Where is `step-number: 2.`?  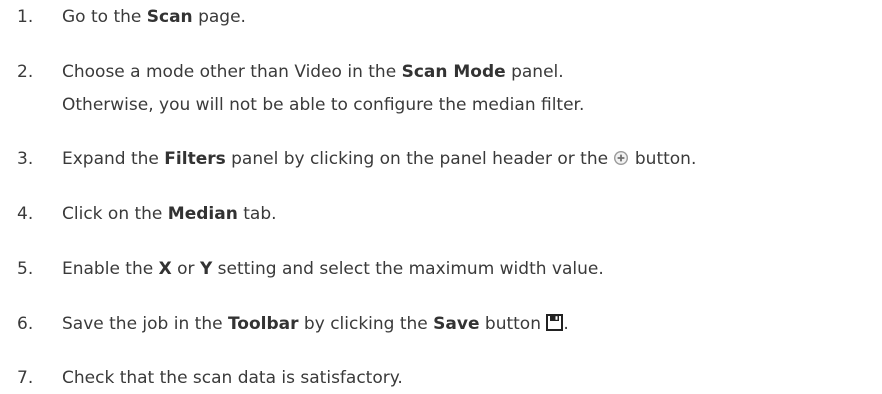
step-number: 2. is located at coordinates (25, 72).